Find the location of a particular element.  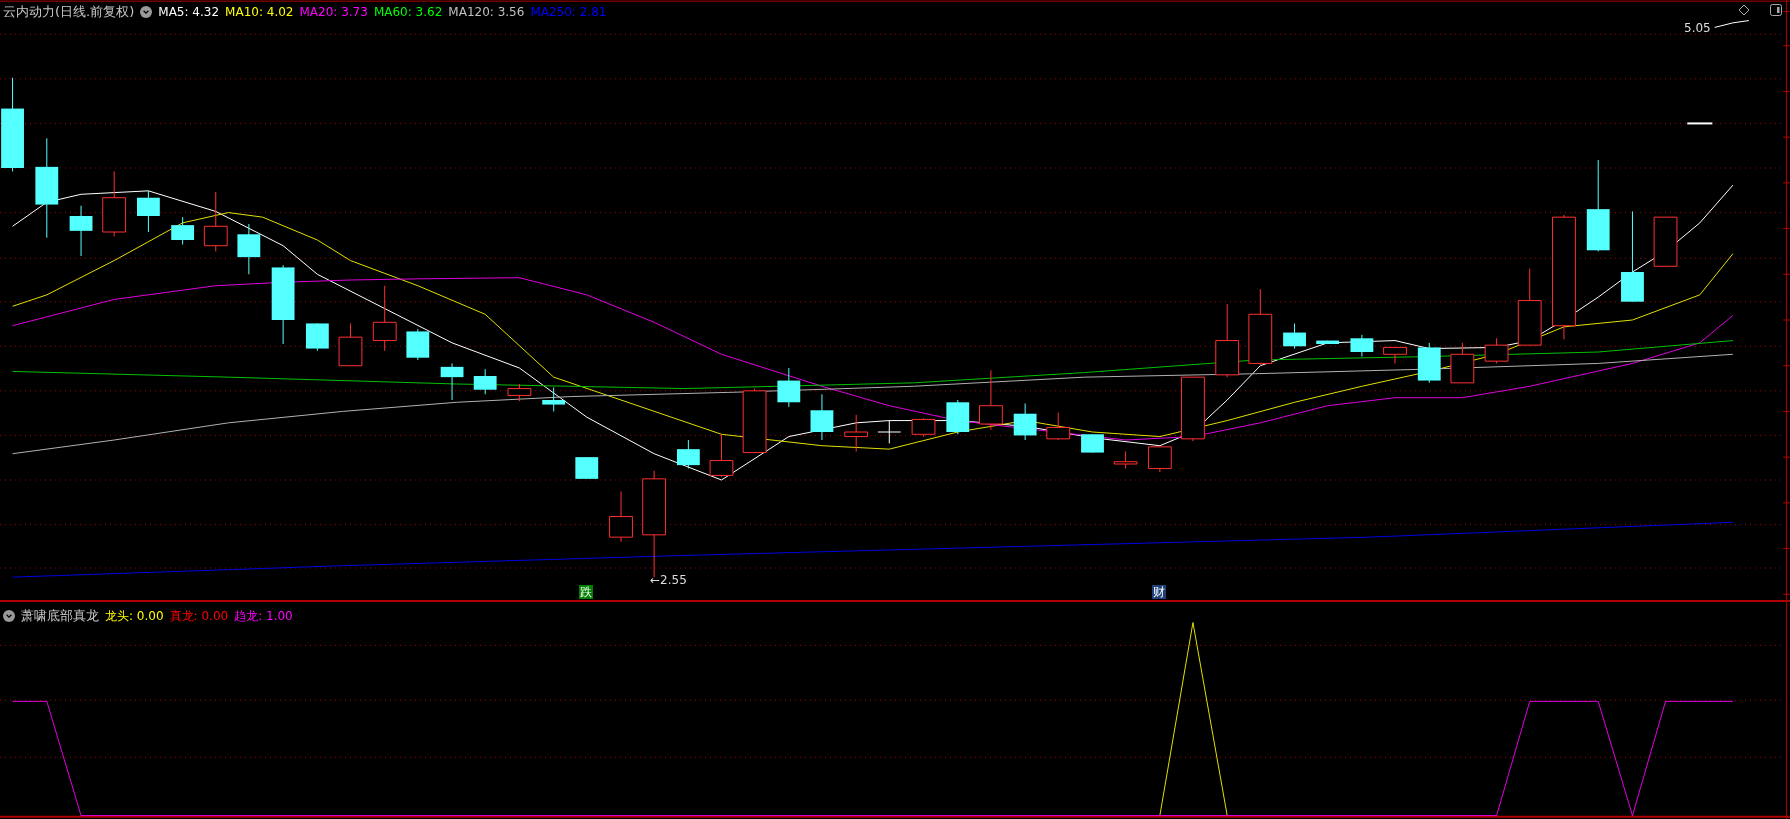

signal-marker: 跌 is located at coordinates (586, 592).